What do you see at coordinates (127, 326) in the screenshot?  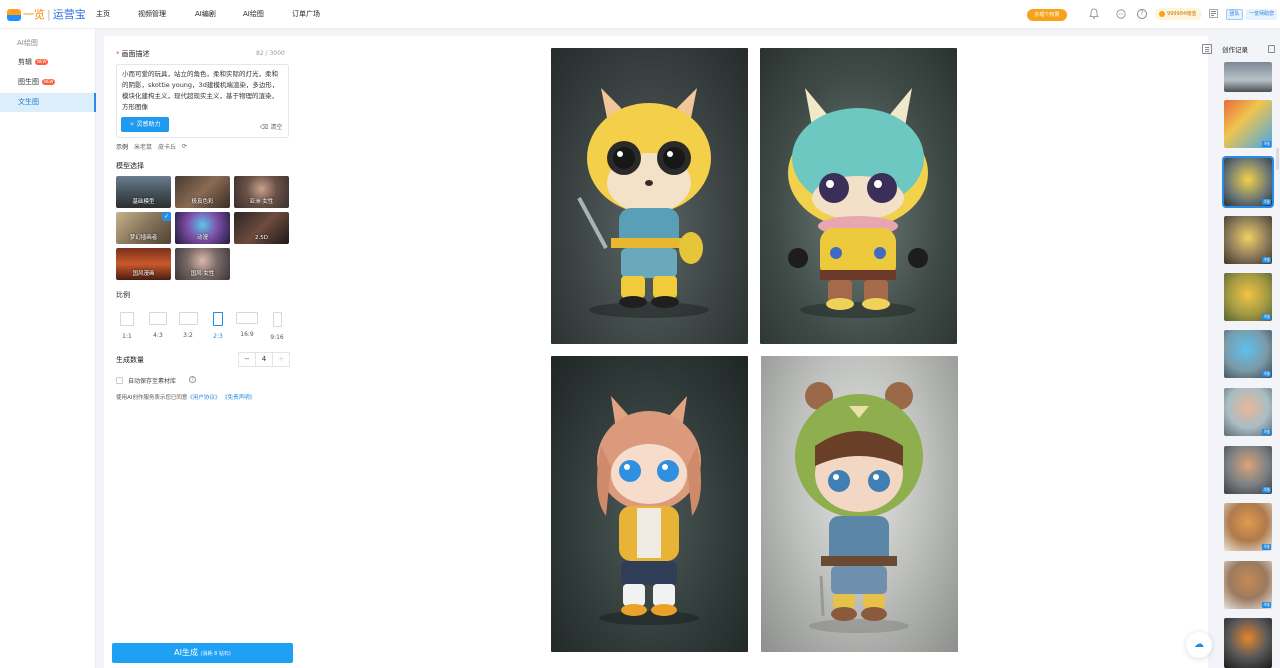 I see `ratio-1-1: 1:1` at bounding box center [127, 326].